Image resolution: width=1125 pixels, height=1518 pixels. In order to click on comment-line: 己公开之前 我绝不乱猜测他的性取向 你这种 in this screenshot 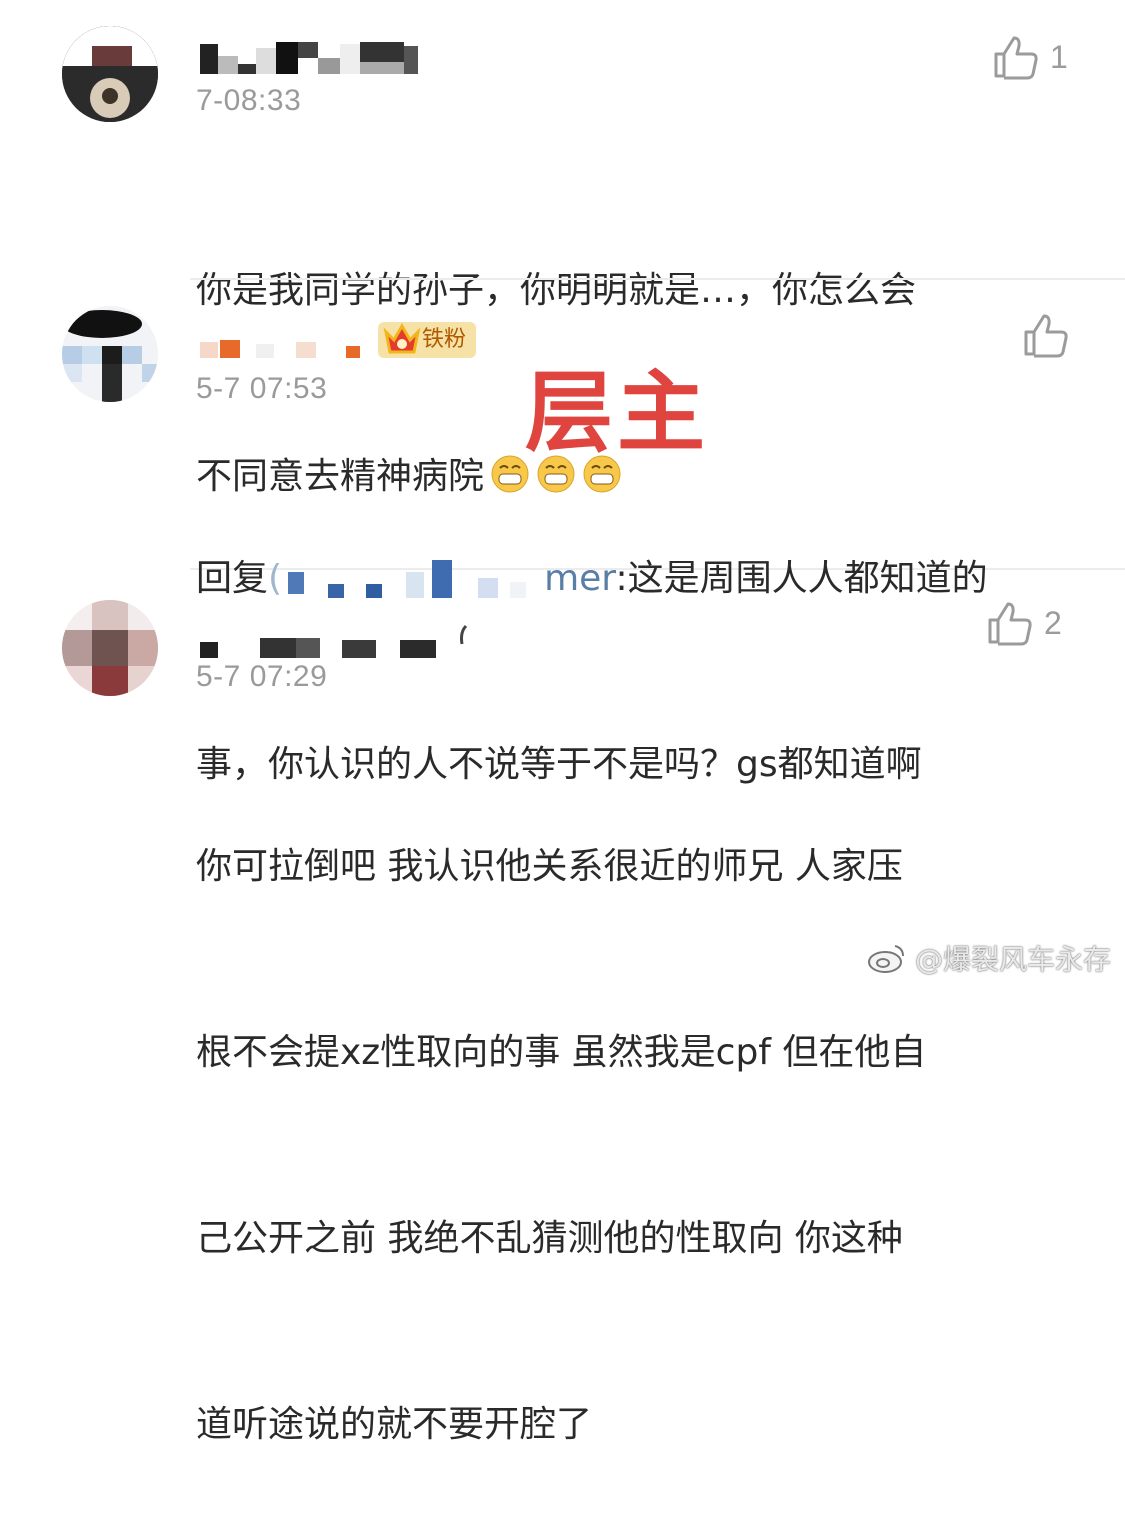, I will do `click(549, 1238)`.